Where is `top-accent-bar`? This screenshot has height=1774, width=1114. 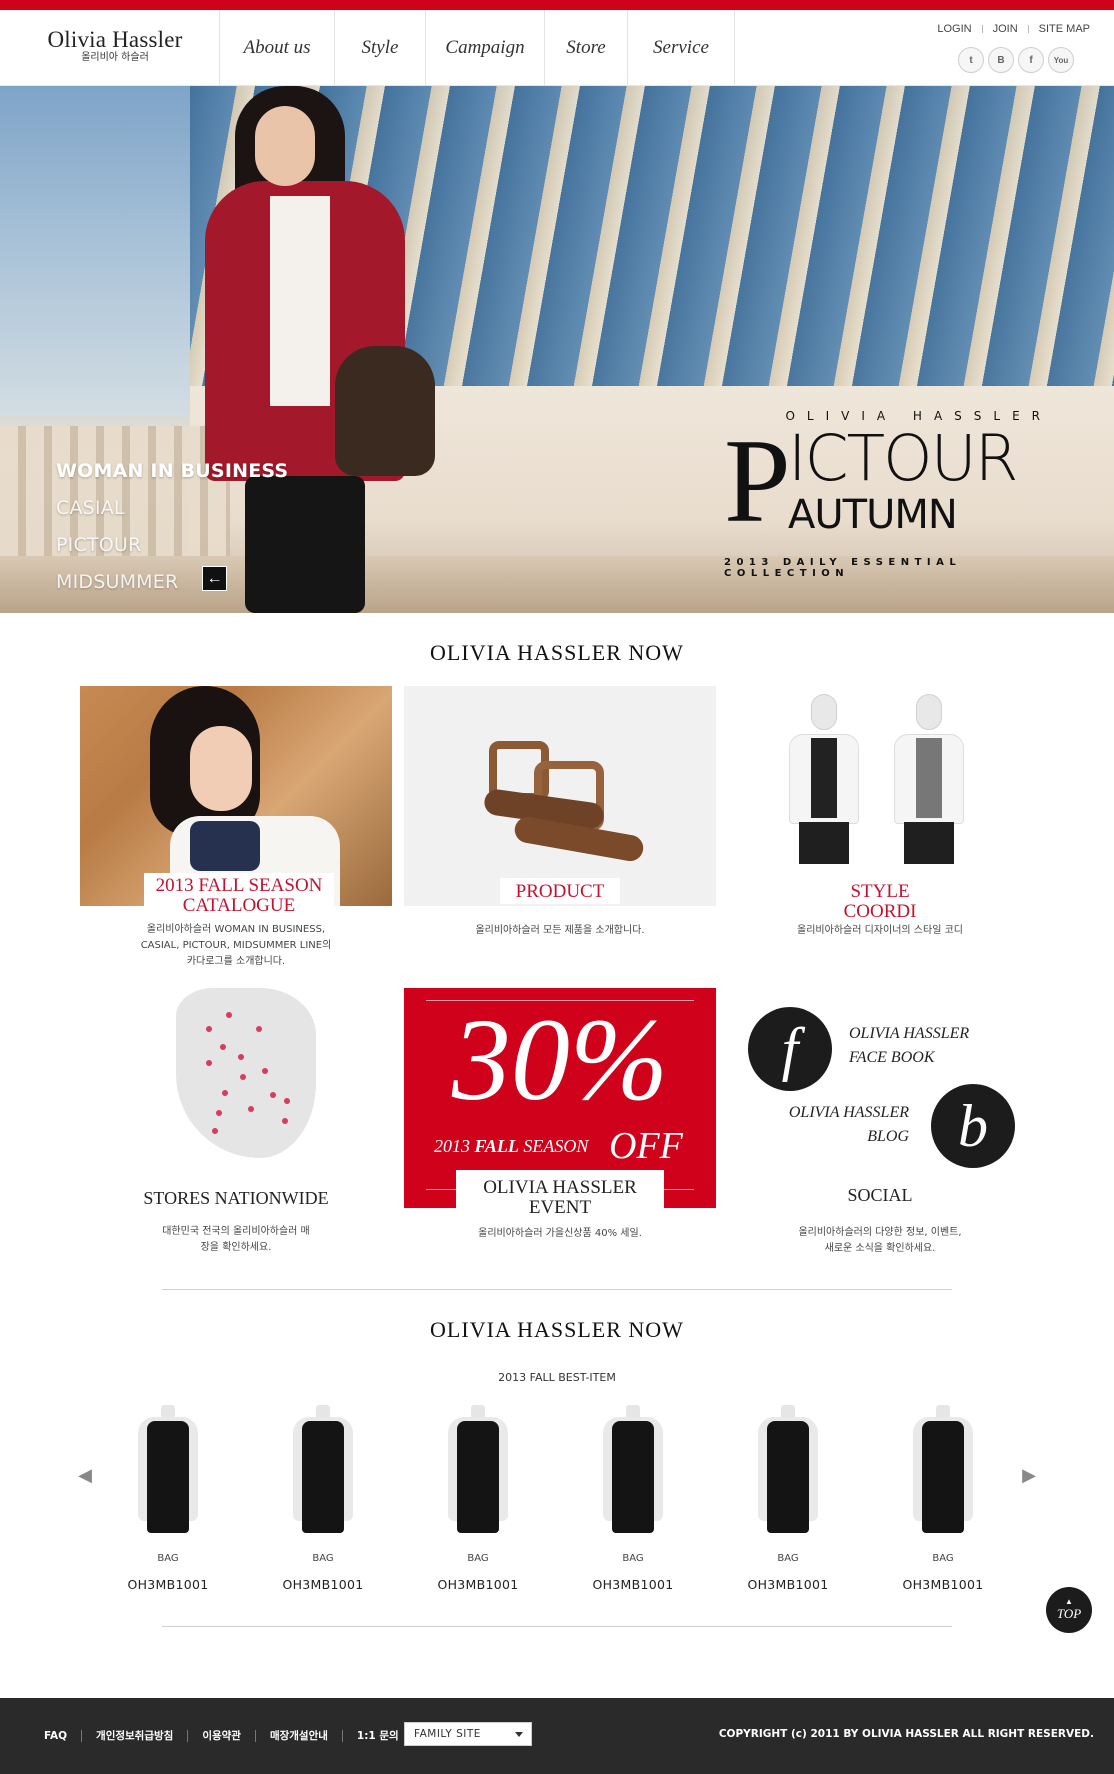
top-accent-bar is located at coordinates (557, 5).